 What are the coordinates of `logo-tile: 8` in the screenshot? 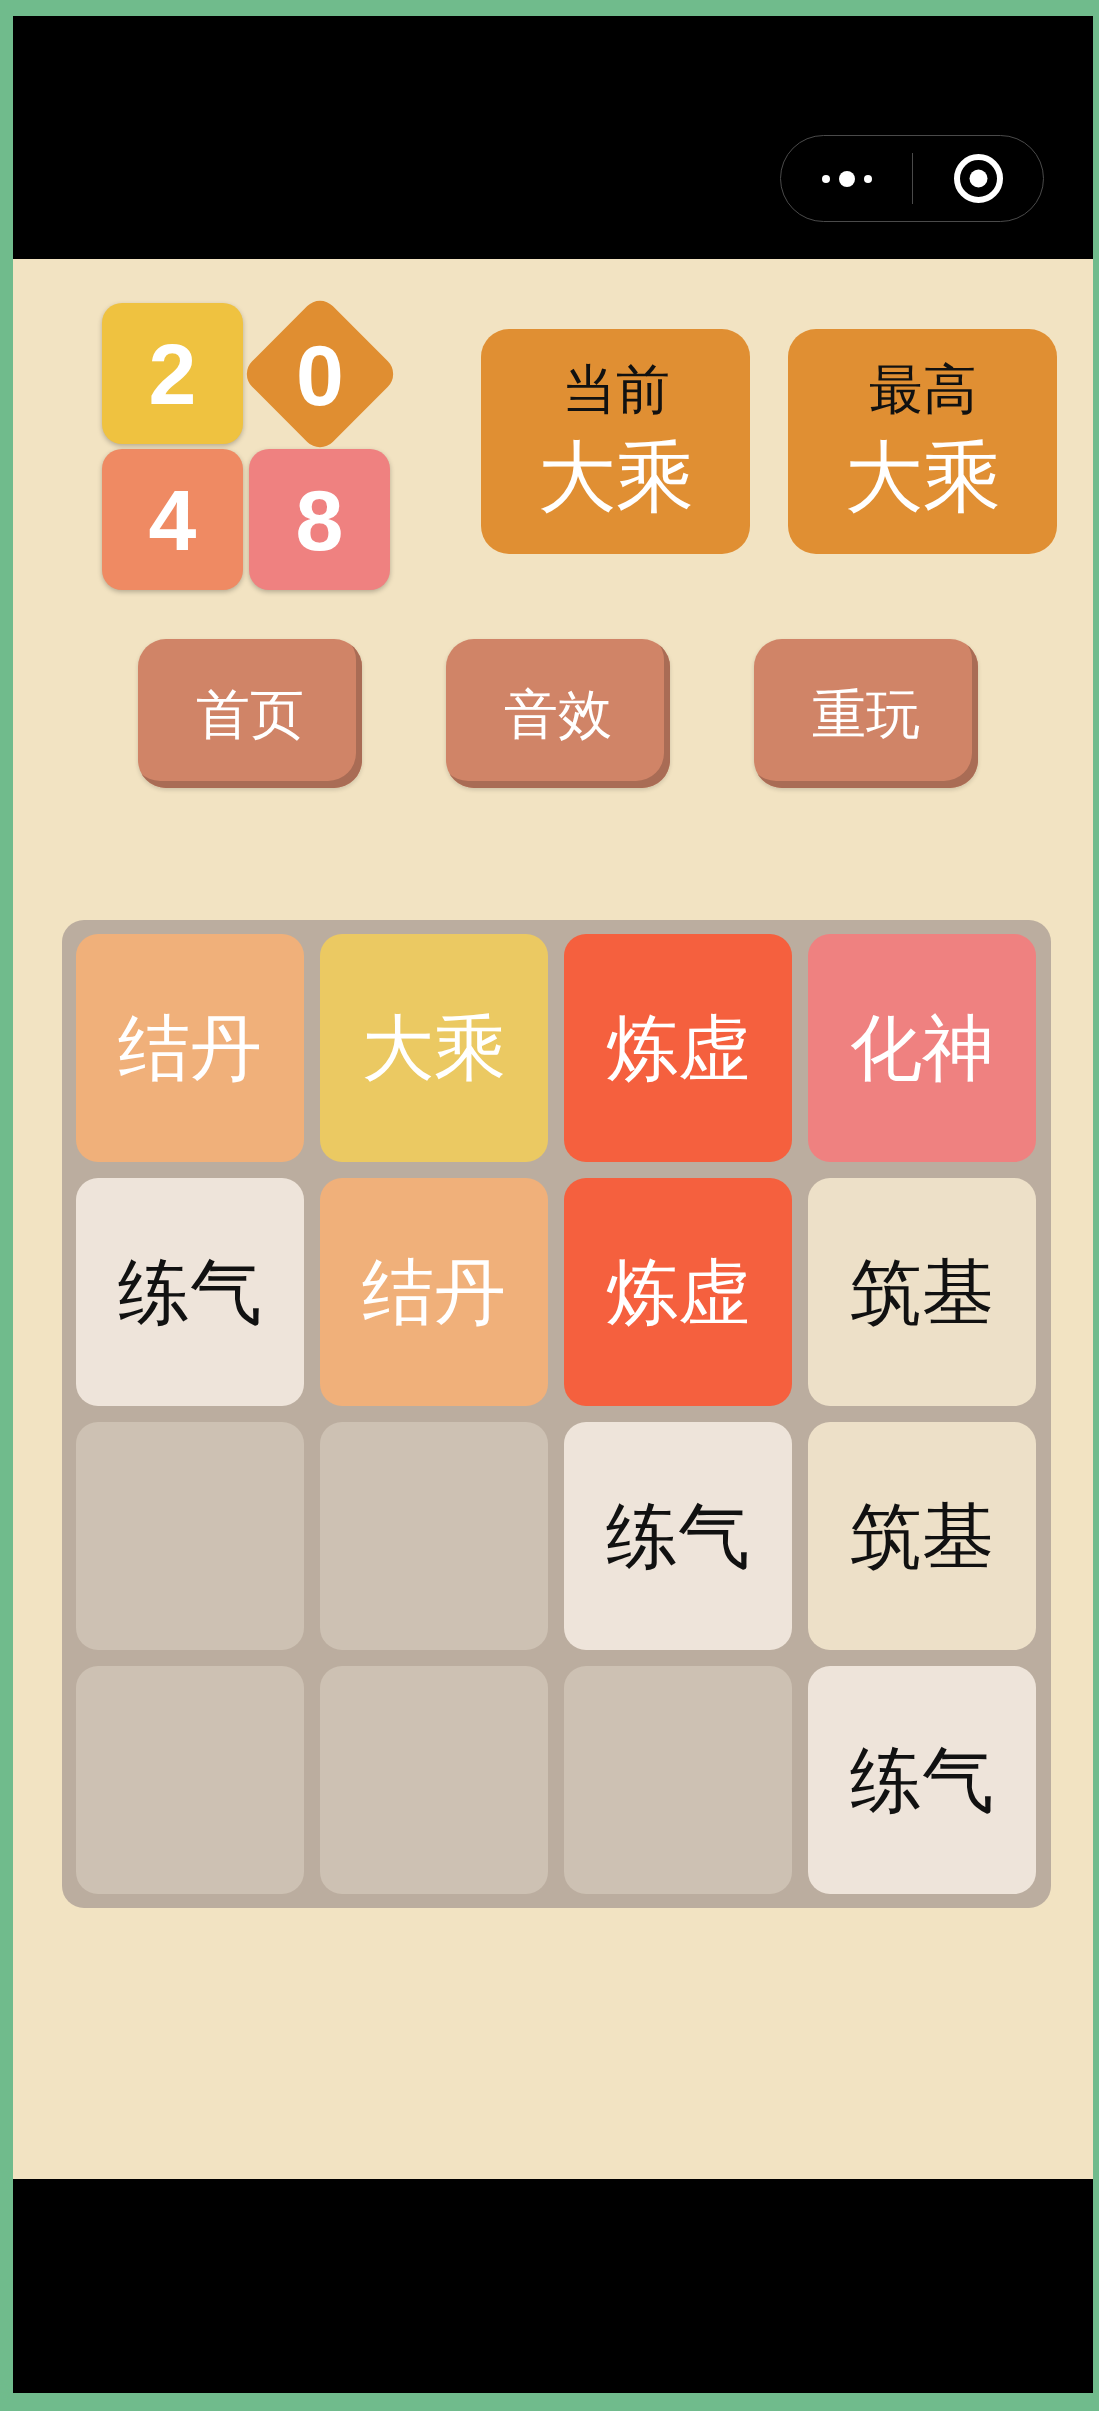 It's located at (319, 519).